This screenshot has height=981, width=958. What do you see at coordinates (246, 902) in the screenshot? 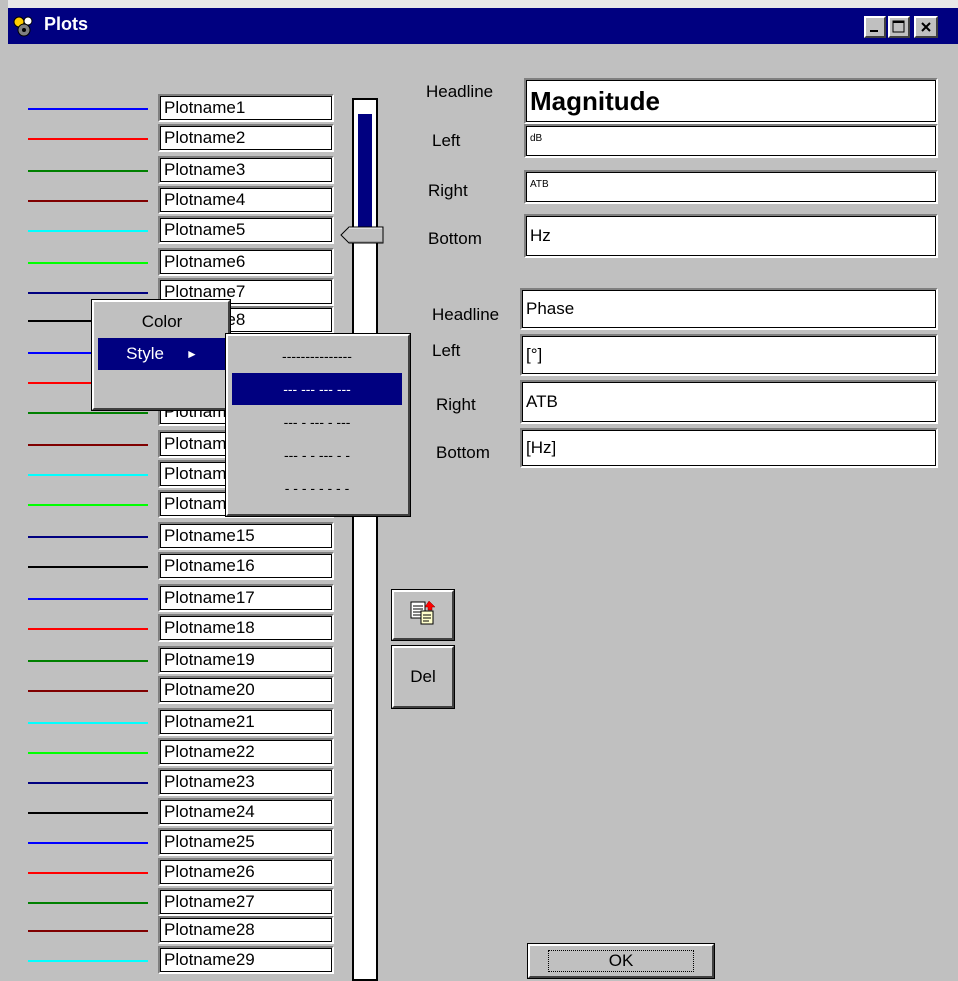
I see `plot-name-field: Plotname27` at bounding box center [246, 902].